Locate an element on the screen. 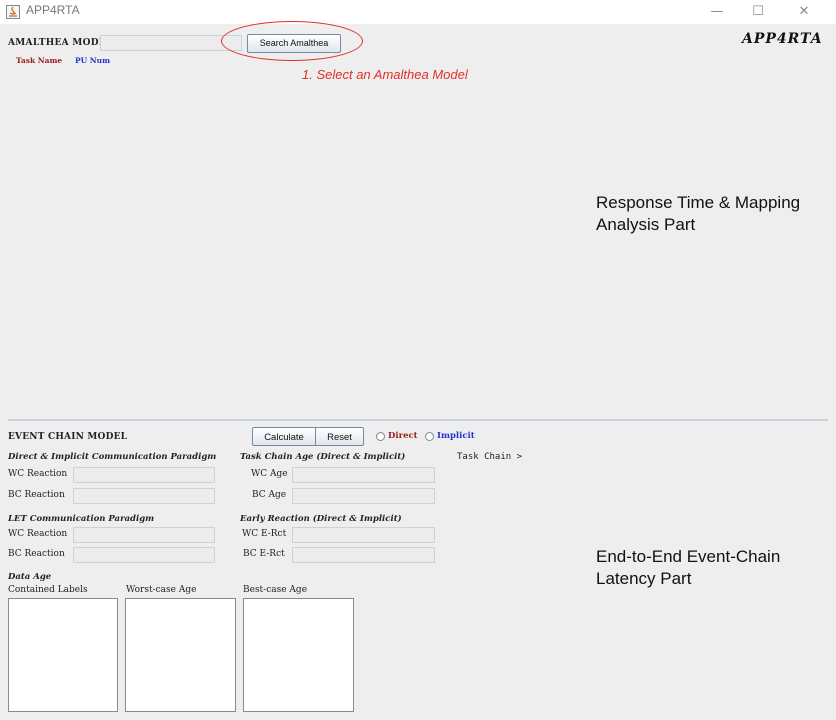 This screenshot has width=836, height=720. best-case-age-label: Best-case Age is located at coordinates (275, 590).